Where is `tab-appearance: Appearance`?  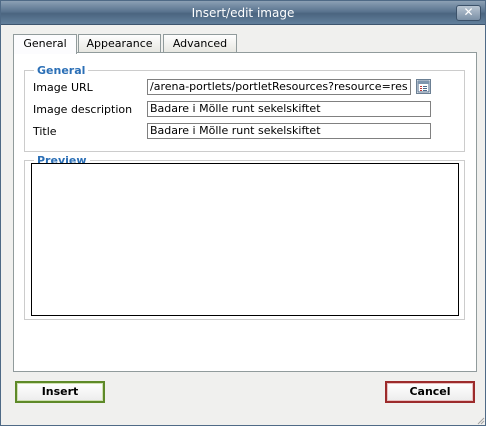 tab-appearance: Appearance is located at coordinates (119, 43).